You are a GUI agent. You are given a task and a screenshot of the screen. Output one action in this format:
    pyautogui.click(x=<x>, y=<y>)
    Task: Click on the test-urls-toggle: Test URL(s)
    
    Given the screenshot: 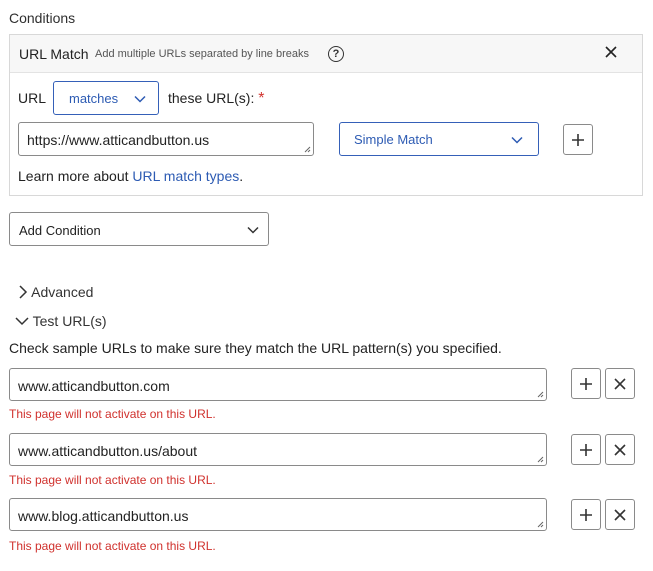 What is the action you would take?
    pyautogui.click(x=61, y=321)
    